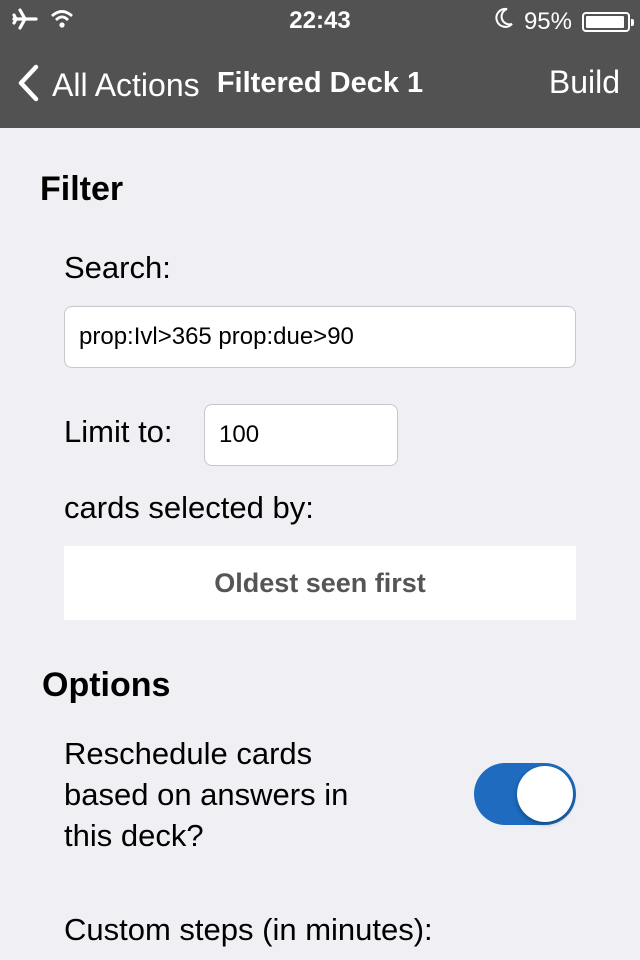 The height and width of the screenshot is (960, 640). Describe the element at coordinates (301, 435) in the screenshot. I see `limit-input: 100` at that location.